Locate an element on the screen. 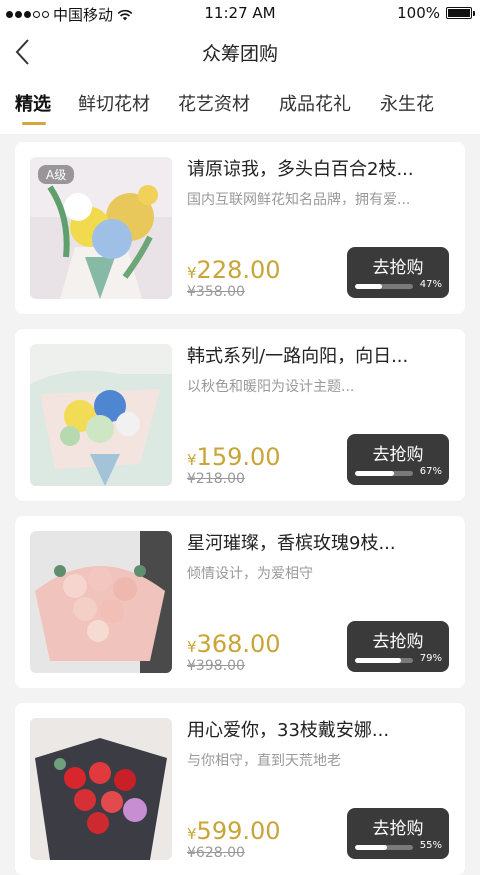  original-price: ¥398.00 is located at coordinates (216, 666).